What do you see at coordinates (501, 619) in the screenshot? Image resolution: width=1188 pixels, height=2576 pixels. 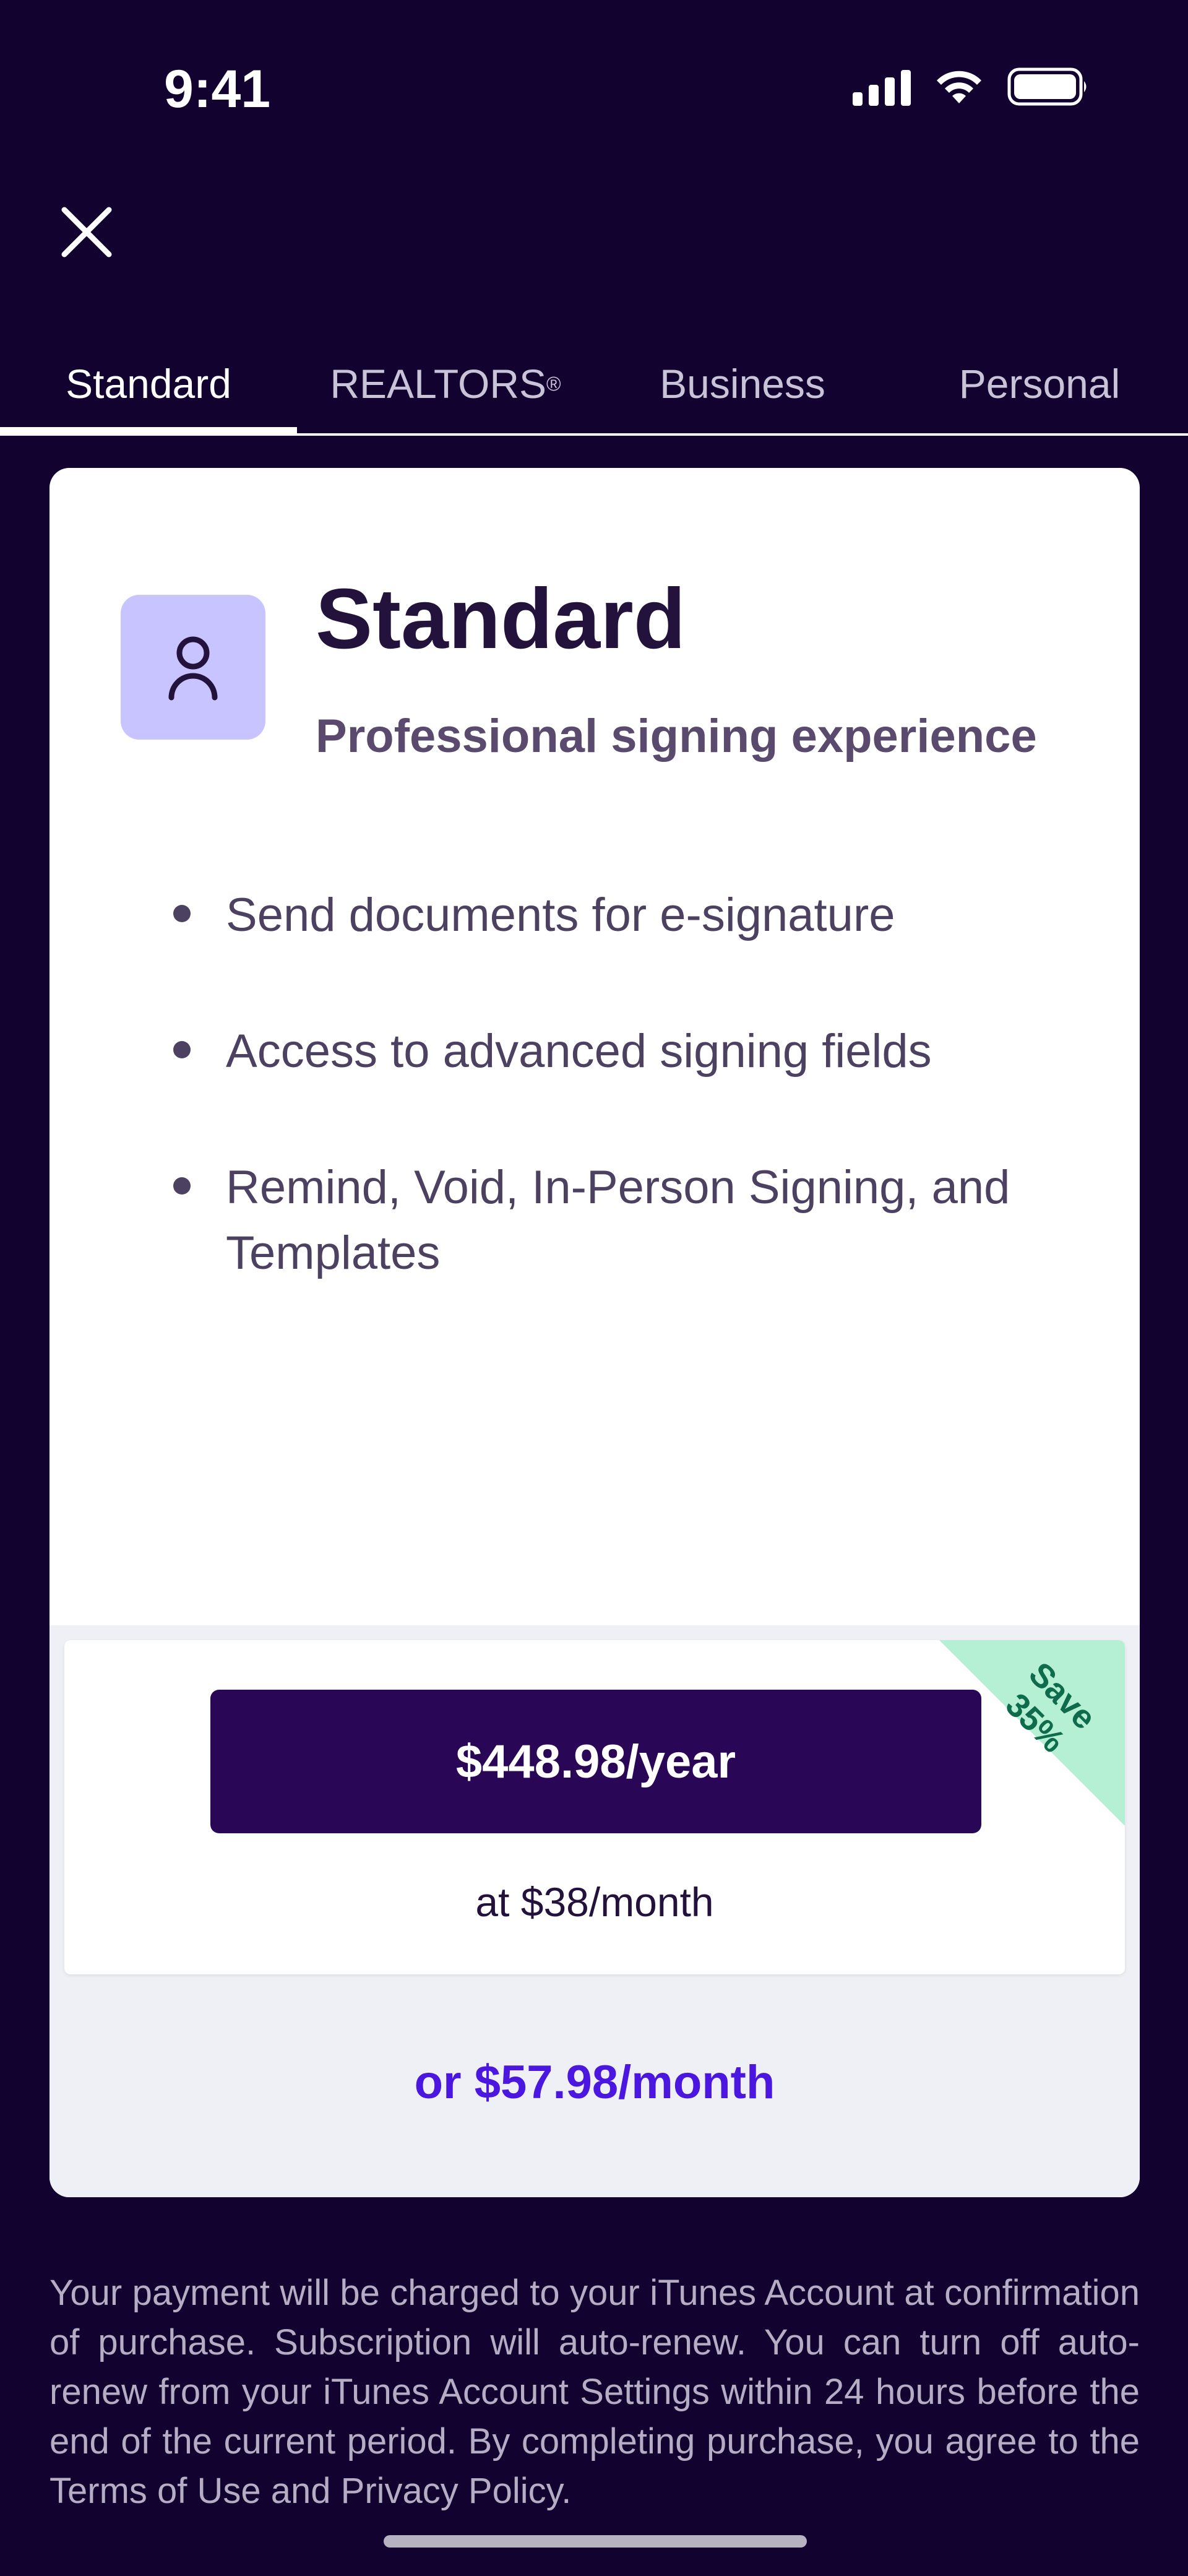 I see `plan-title: Standard` at bounding box center [501, 619].